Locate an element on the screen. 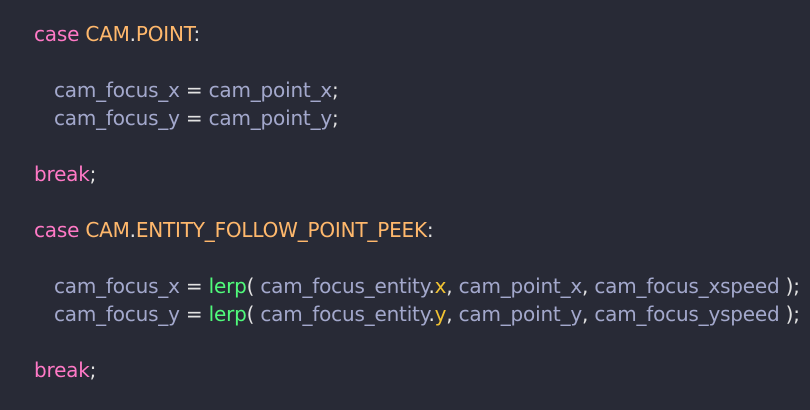 This screenshot has width=810, height=410. code-line-focus-x-assign: cam_focus_x = cam_point_x; is located at coordinates (196, 90).